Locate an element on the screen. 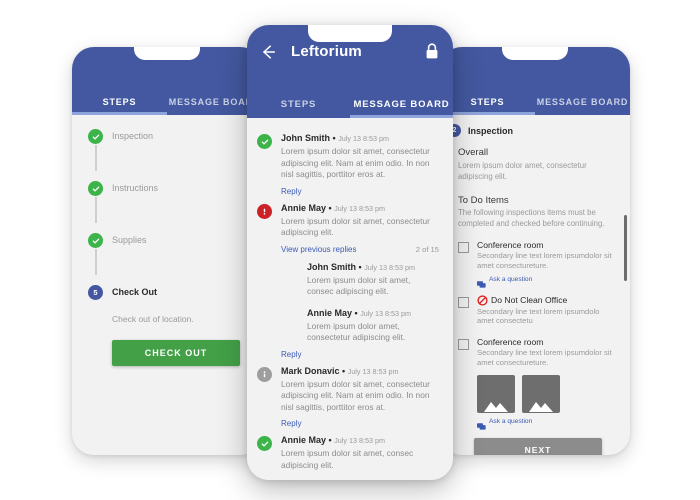  step-label: Check Out is located at coordinates (135, 292).